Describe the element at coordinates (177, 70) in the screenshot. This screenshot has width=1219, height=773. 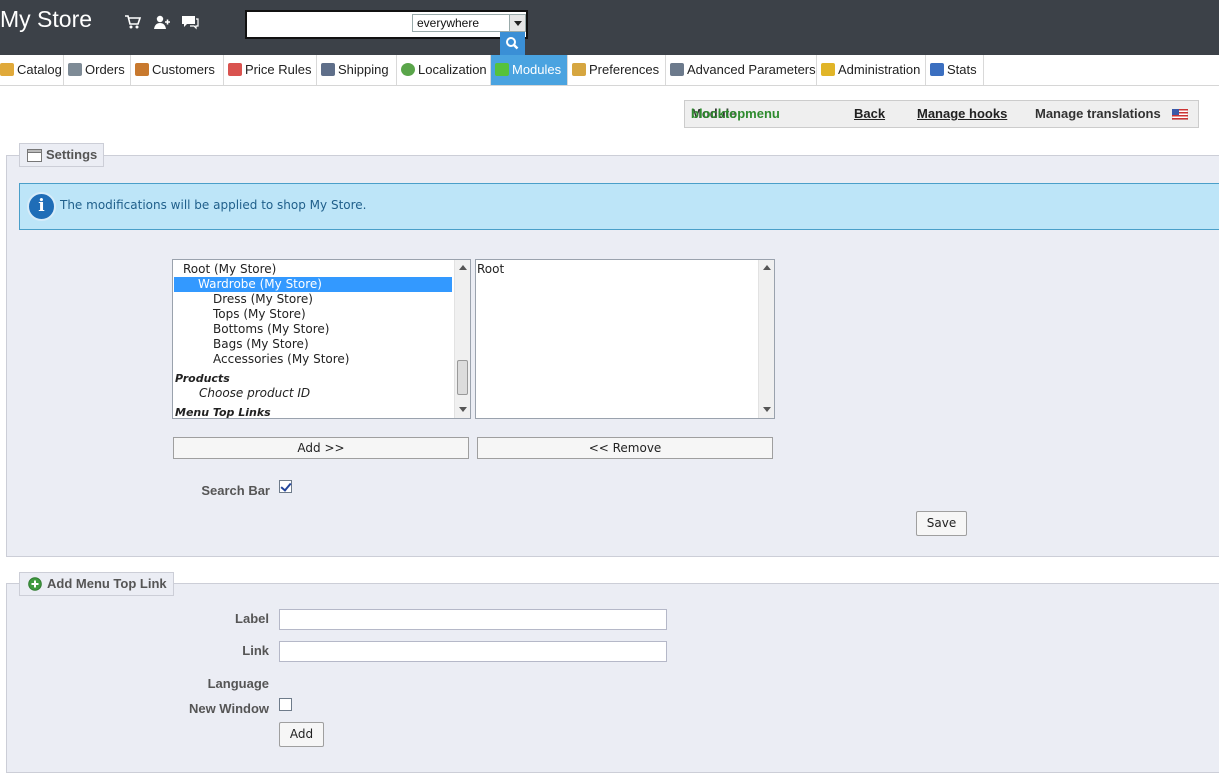
I see `tab-customers: Customers` at that location.